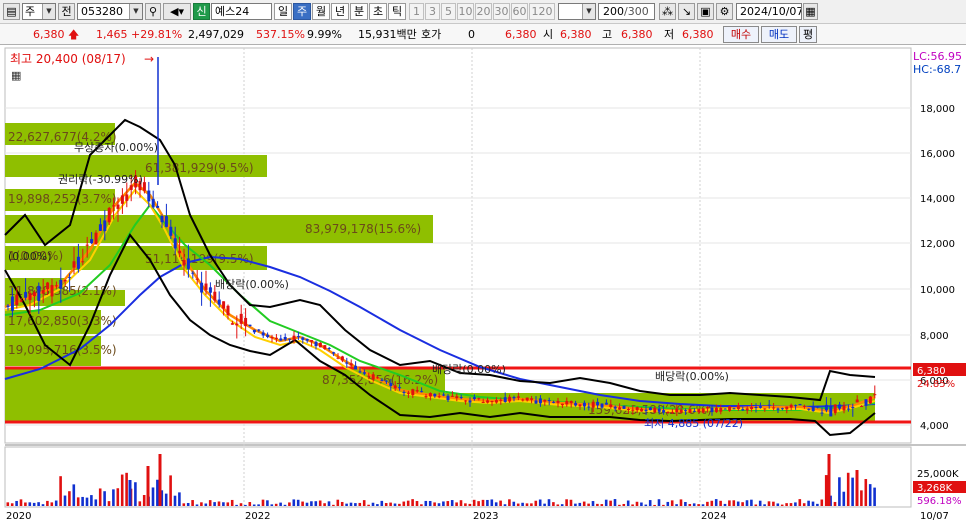  What do you see at coordinates (432, 11) in the screenshot?
I see `interval-3: 3` at bounding box center [432, 11].